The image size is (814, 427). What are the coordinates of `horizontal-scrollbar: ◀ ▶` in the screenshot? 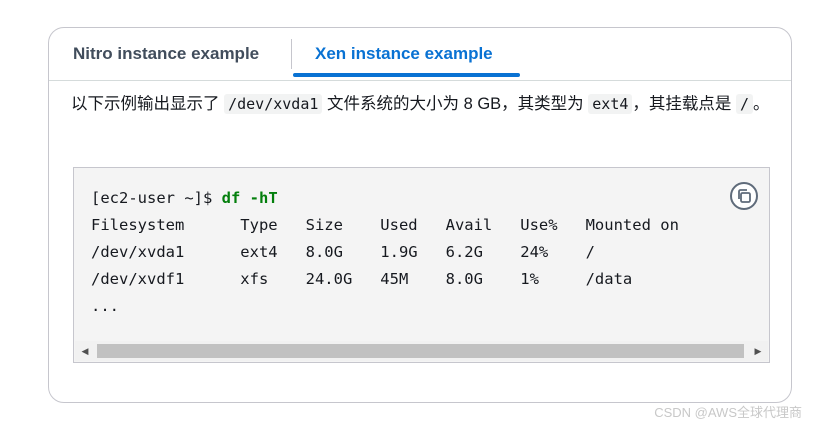 It's located at (421, 351).